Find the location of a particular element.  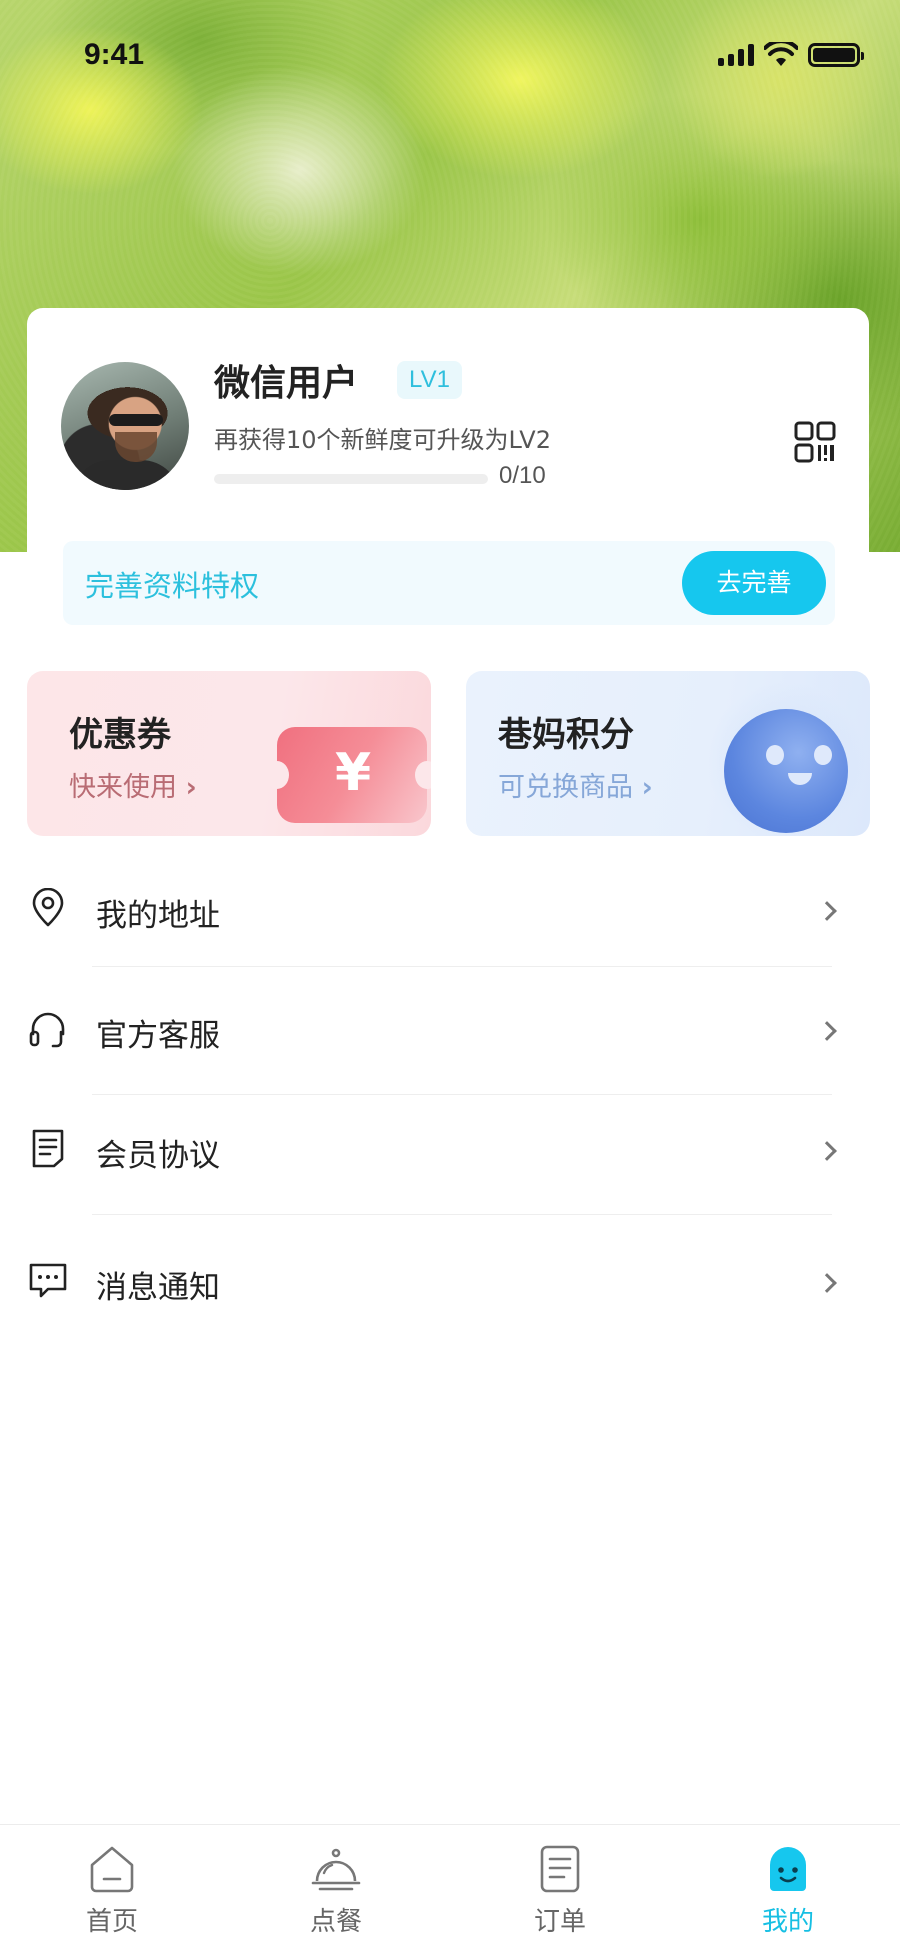

yen-symbol: ¥ is located at coordinates (353, 773).